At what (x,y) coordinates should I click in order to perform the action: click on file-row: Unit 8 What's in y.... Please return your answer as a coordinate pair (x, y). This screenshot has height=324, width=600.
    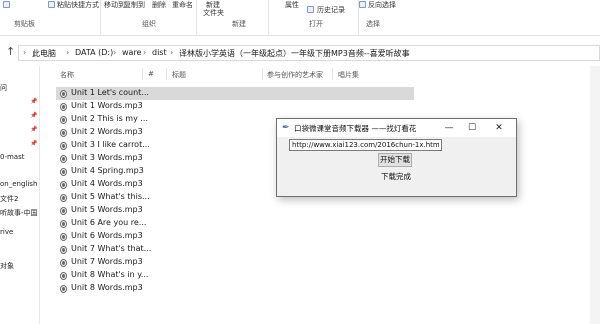
    Looking at the image, I should click on (235, 275).